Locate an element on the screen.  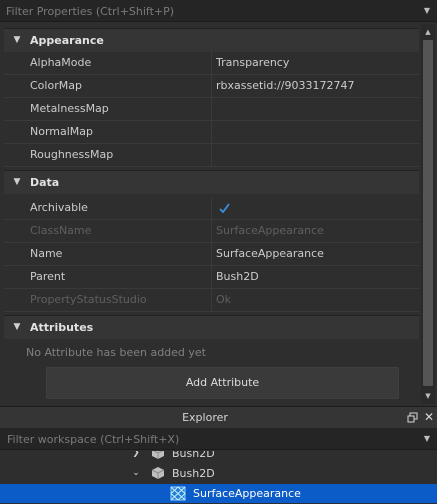
property-name: Name is located at coordinates (46, 253).